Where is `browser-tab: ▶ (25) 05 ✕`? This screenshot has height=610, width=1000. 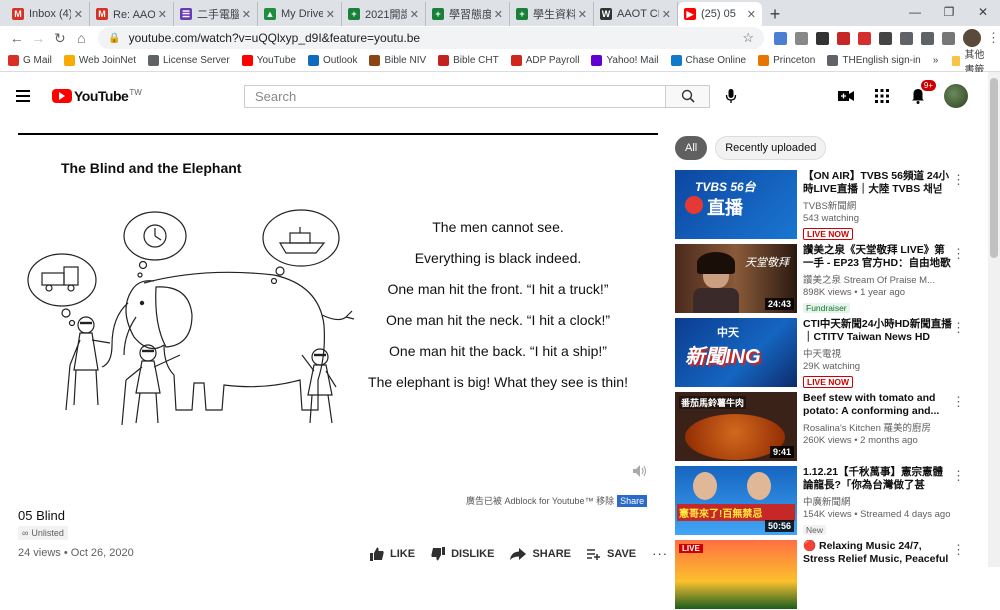 browser-tab: ▶ (25) 05 ✕ is located at coordinates (720, 14).